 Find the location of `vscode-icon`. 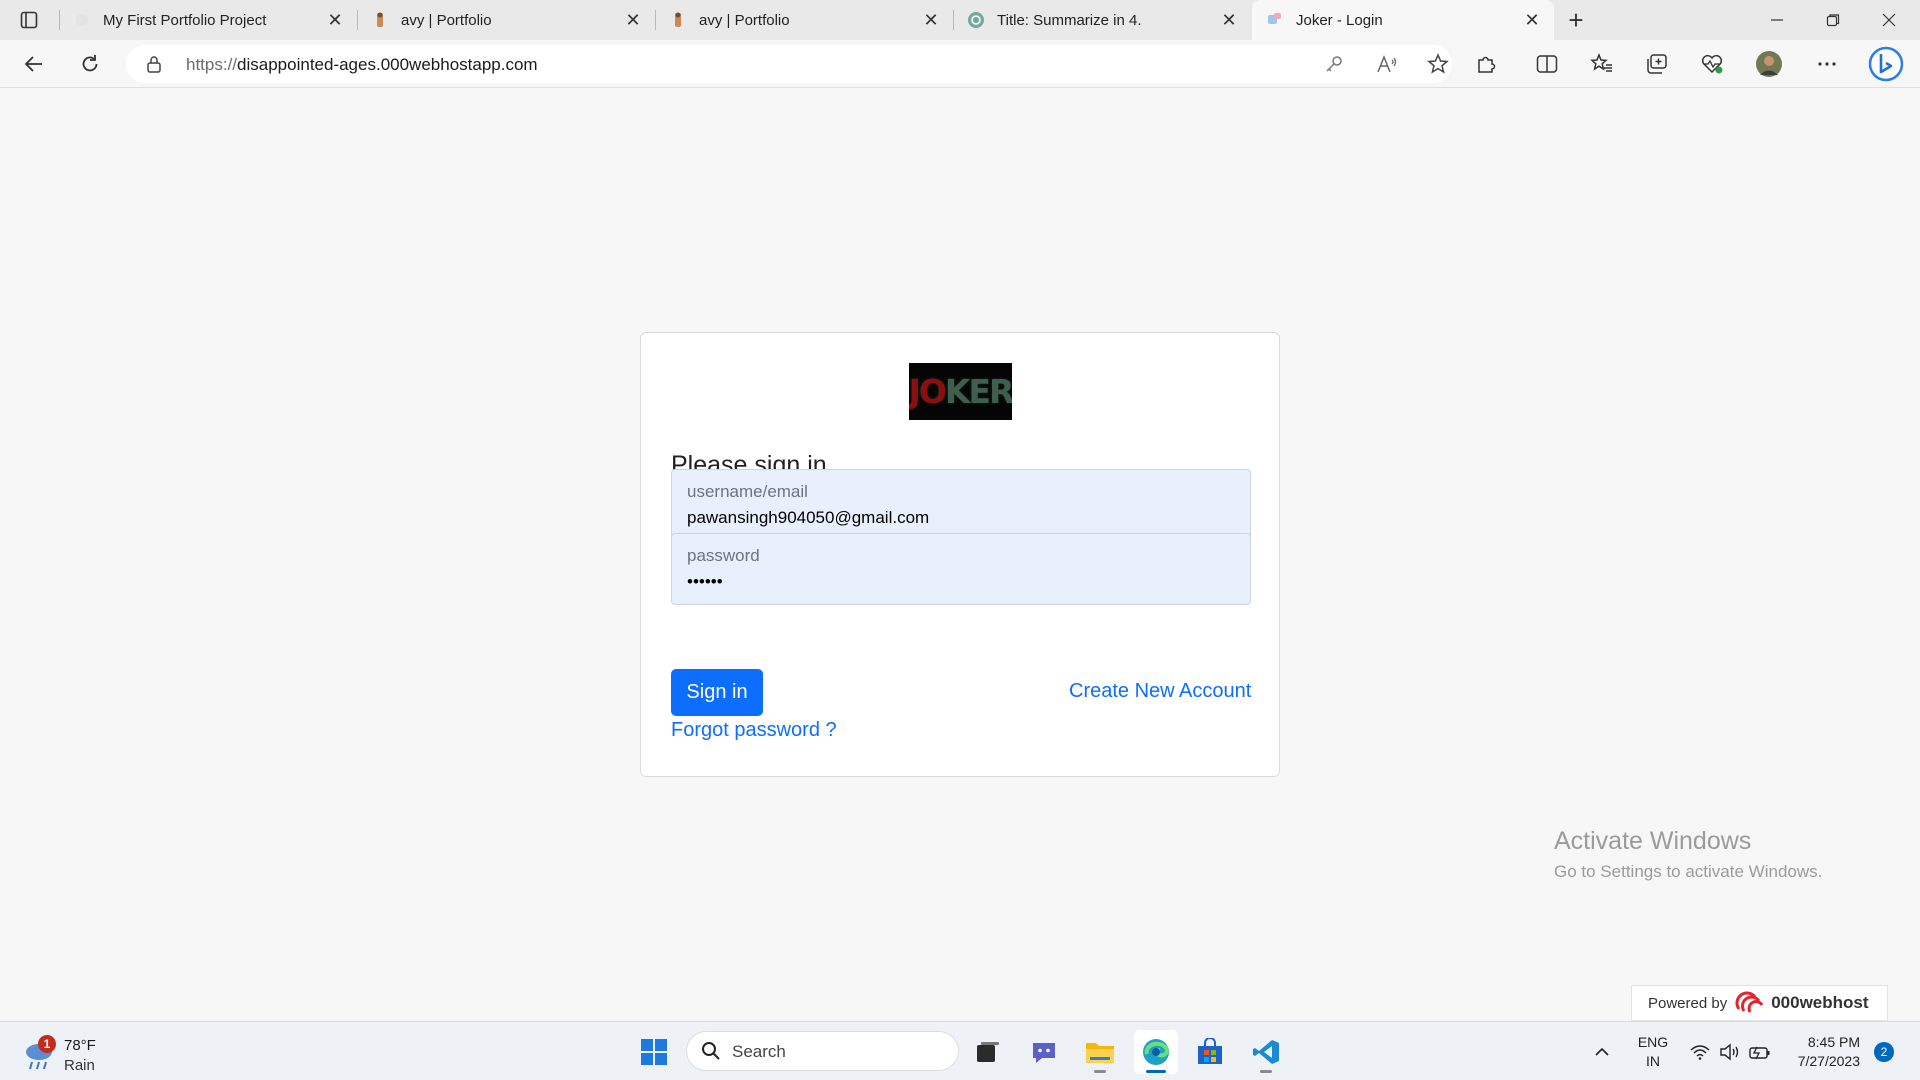

vscode-icon is located at coordinates (1266, 1052).